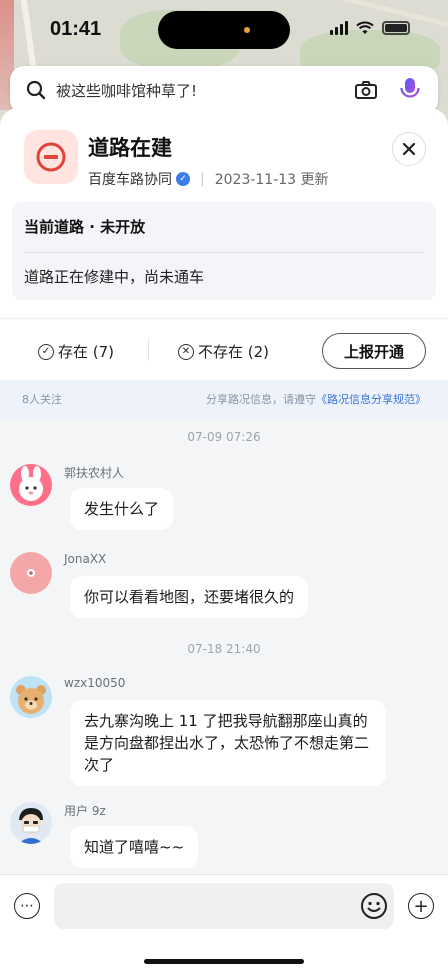 The image size is (448, 971). I want to click on home-indicator, so click(224, 961).